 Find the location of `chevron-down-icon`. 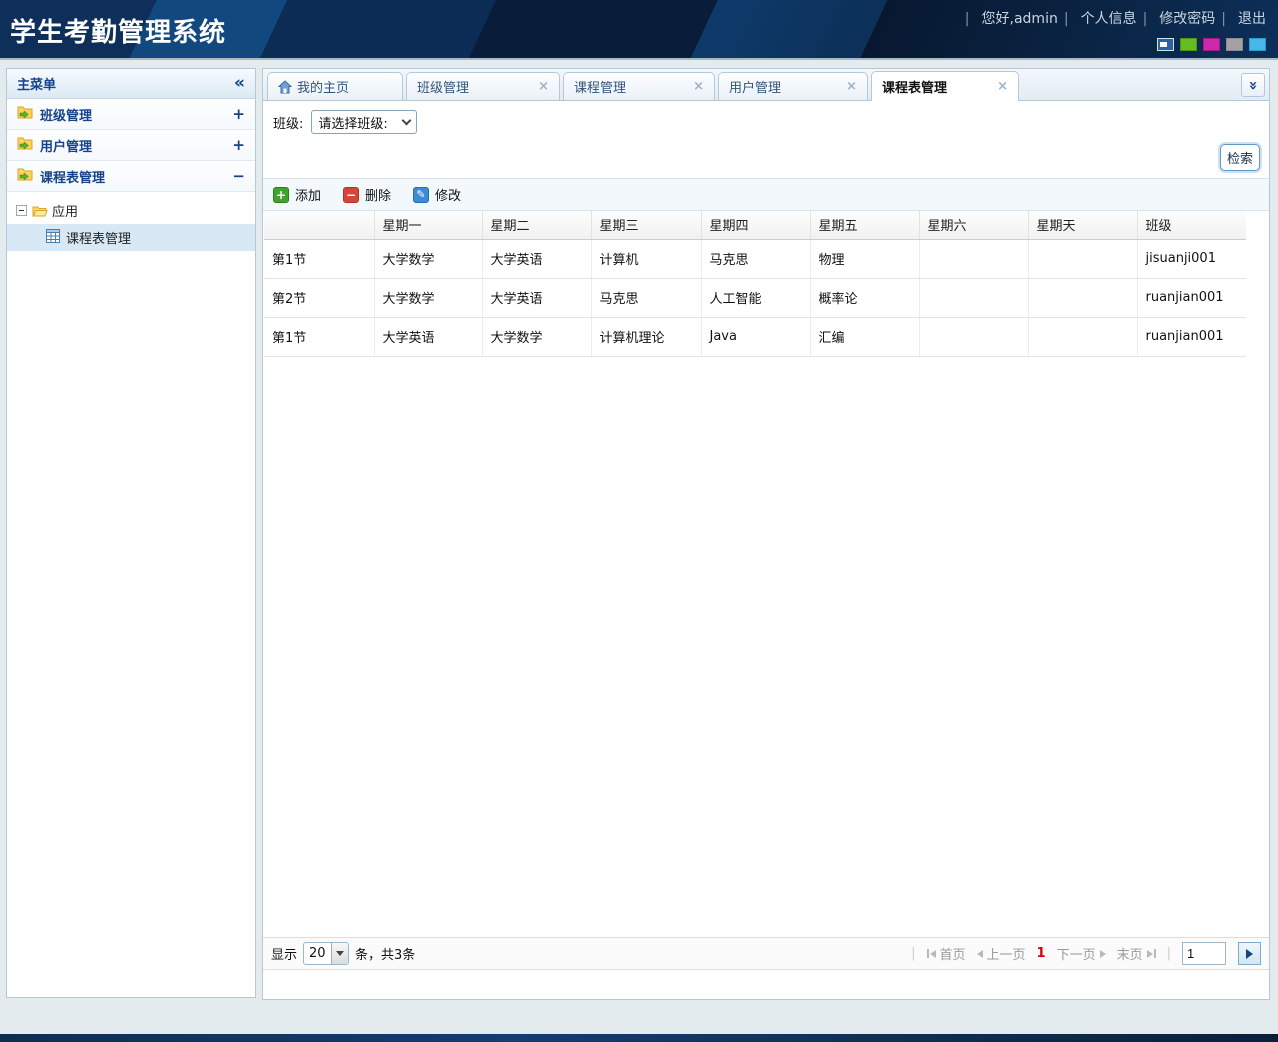

chevron-down-icon is located at coordinates (406, 120).